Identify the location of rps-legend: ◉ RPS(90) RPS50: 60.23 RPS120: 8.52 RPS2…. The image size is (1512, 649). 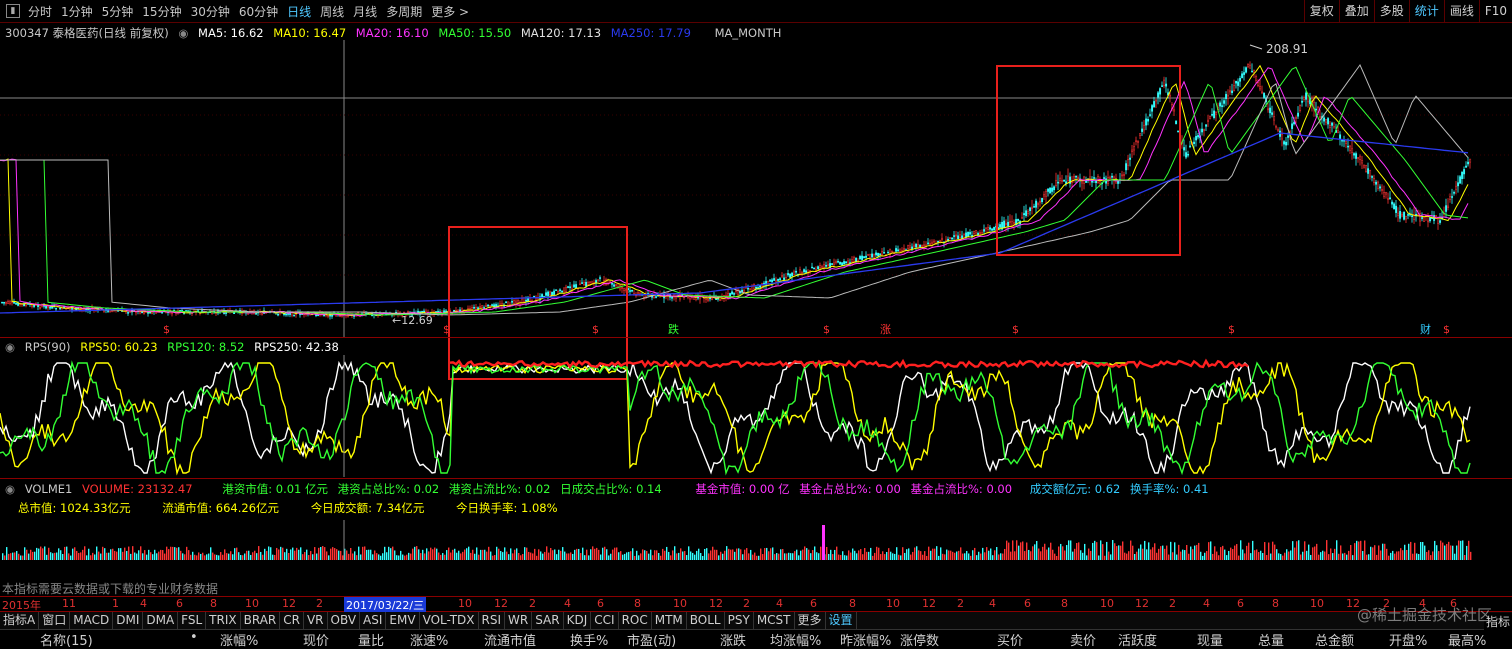
(175, 347).